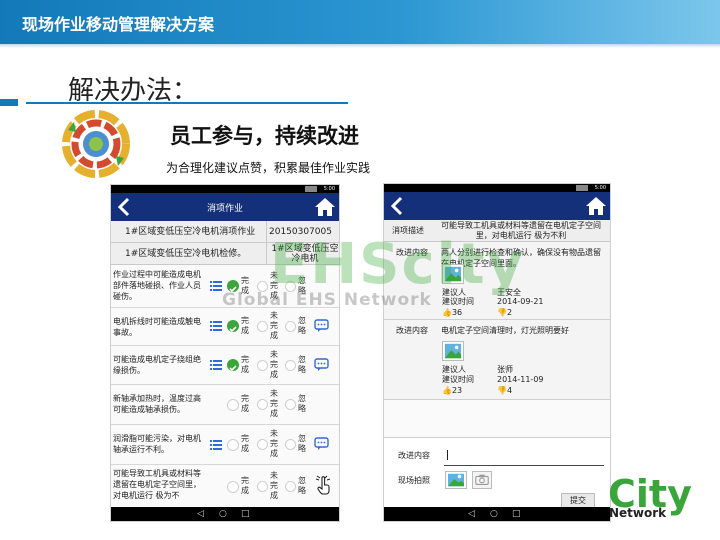 The height and width of the screenshot is (540, 720). What do you see at coordinates (225, 327) in the screenshot?
I see `task-row: 电机拆线时可能造成触电事故。 完成 未完成 忽略` at bounding box center [225, 327].